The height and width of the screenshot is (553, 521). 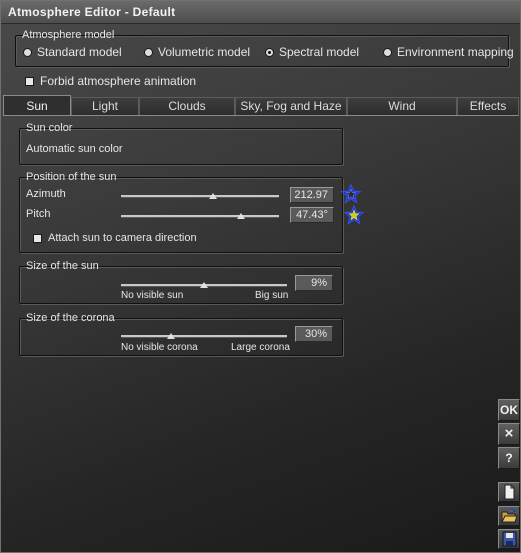 What do you see at coordinates (314, 283) in the screenshot?
I see `sun-size-value-field: 9%` at bounding box center [314, 283].